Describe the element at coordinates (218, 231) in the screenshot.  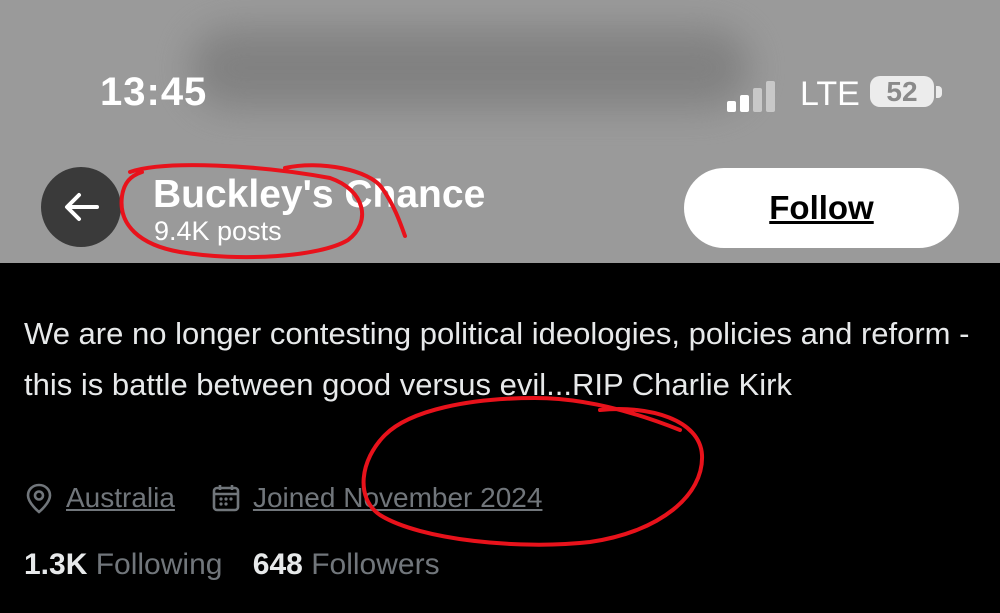
I see `post-count: 9.4K posts` at that location.